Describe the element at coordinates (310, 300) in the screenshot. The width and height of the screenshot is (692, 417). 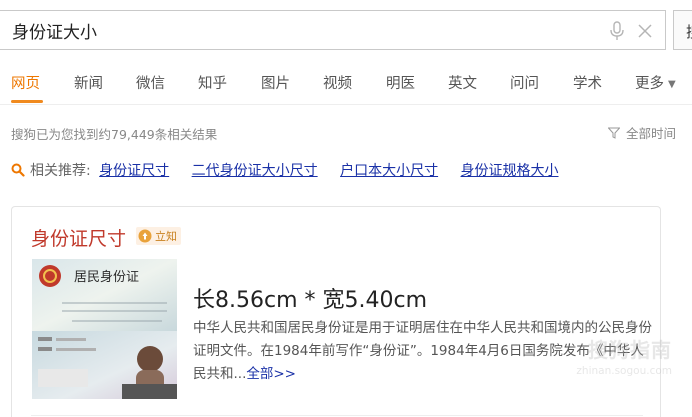
I see `answer-headline: 长8.56cm * 宽5.40cm` at that location.